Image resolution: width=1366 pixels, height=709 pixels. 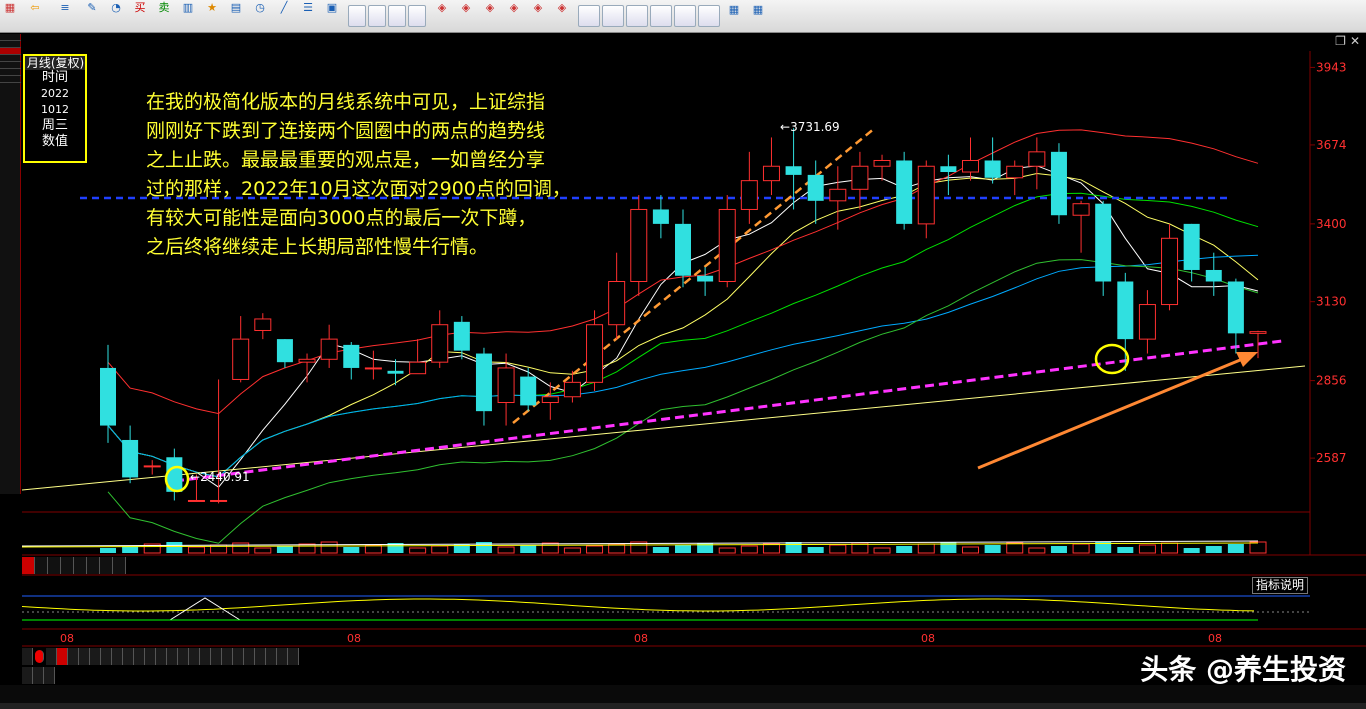 I want to click on toolbar-item-list: ≡, so click(x=65, y=16).